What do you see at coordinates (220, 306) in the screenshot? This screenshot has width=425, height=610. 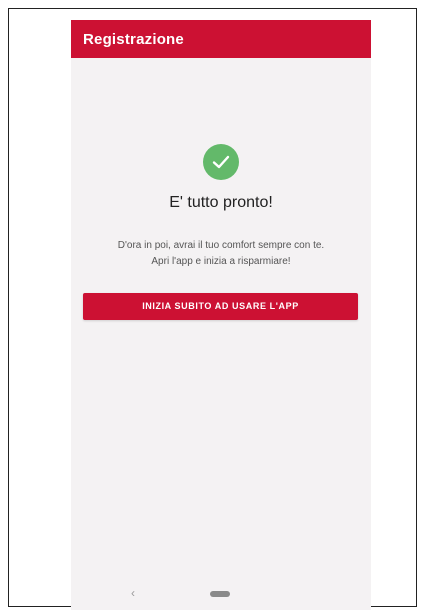 I see `start-using-app-button: INIZIA SUBITO AD USARE L'APP` at bounding box center [220, 306].